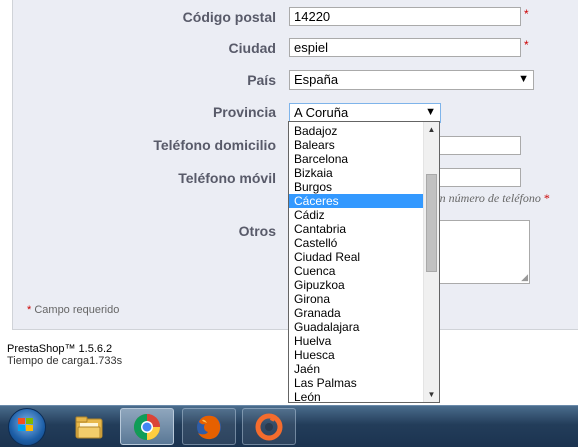 This screenshot has height=447, width=578. I want to click on taskbar-origin, so click(269, 426).